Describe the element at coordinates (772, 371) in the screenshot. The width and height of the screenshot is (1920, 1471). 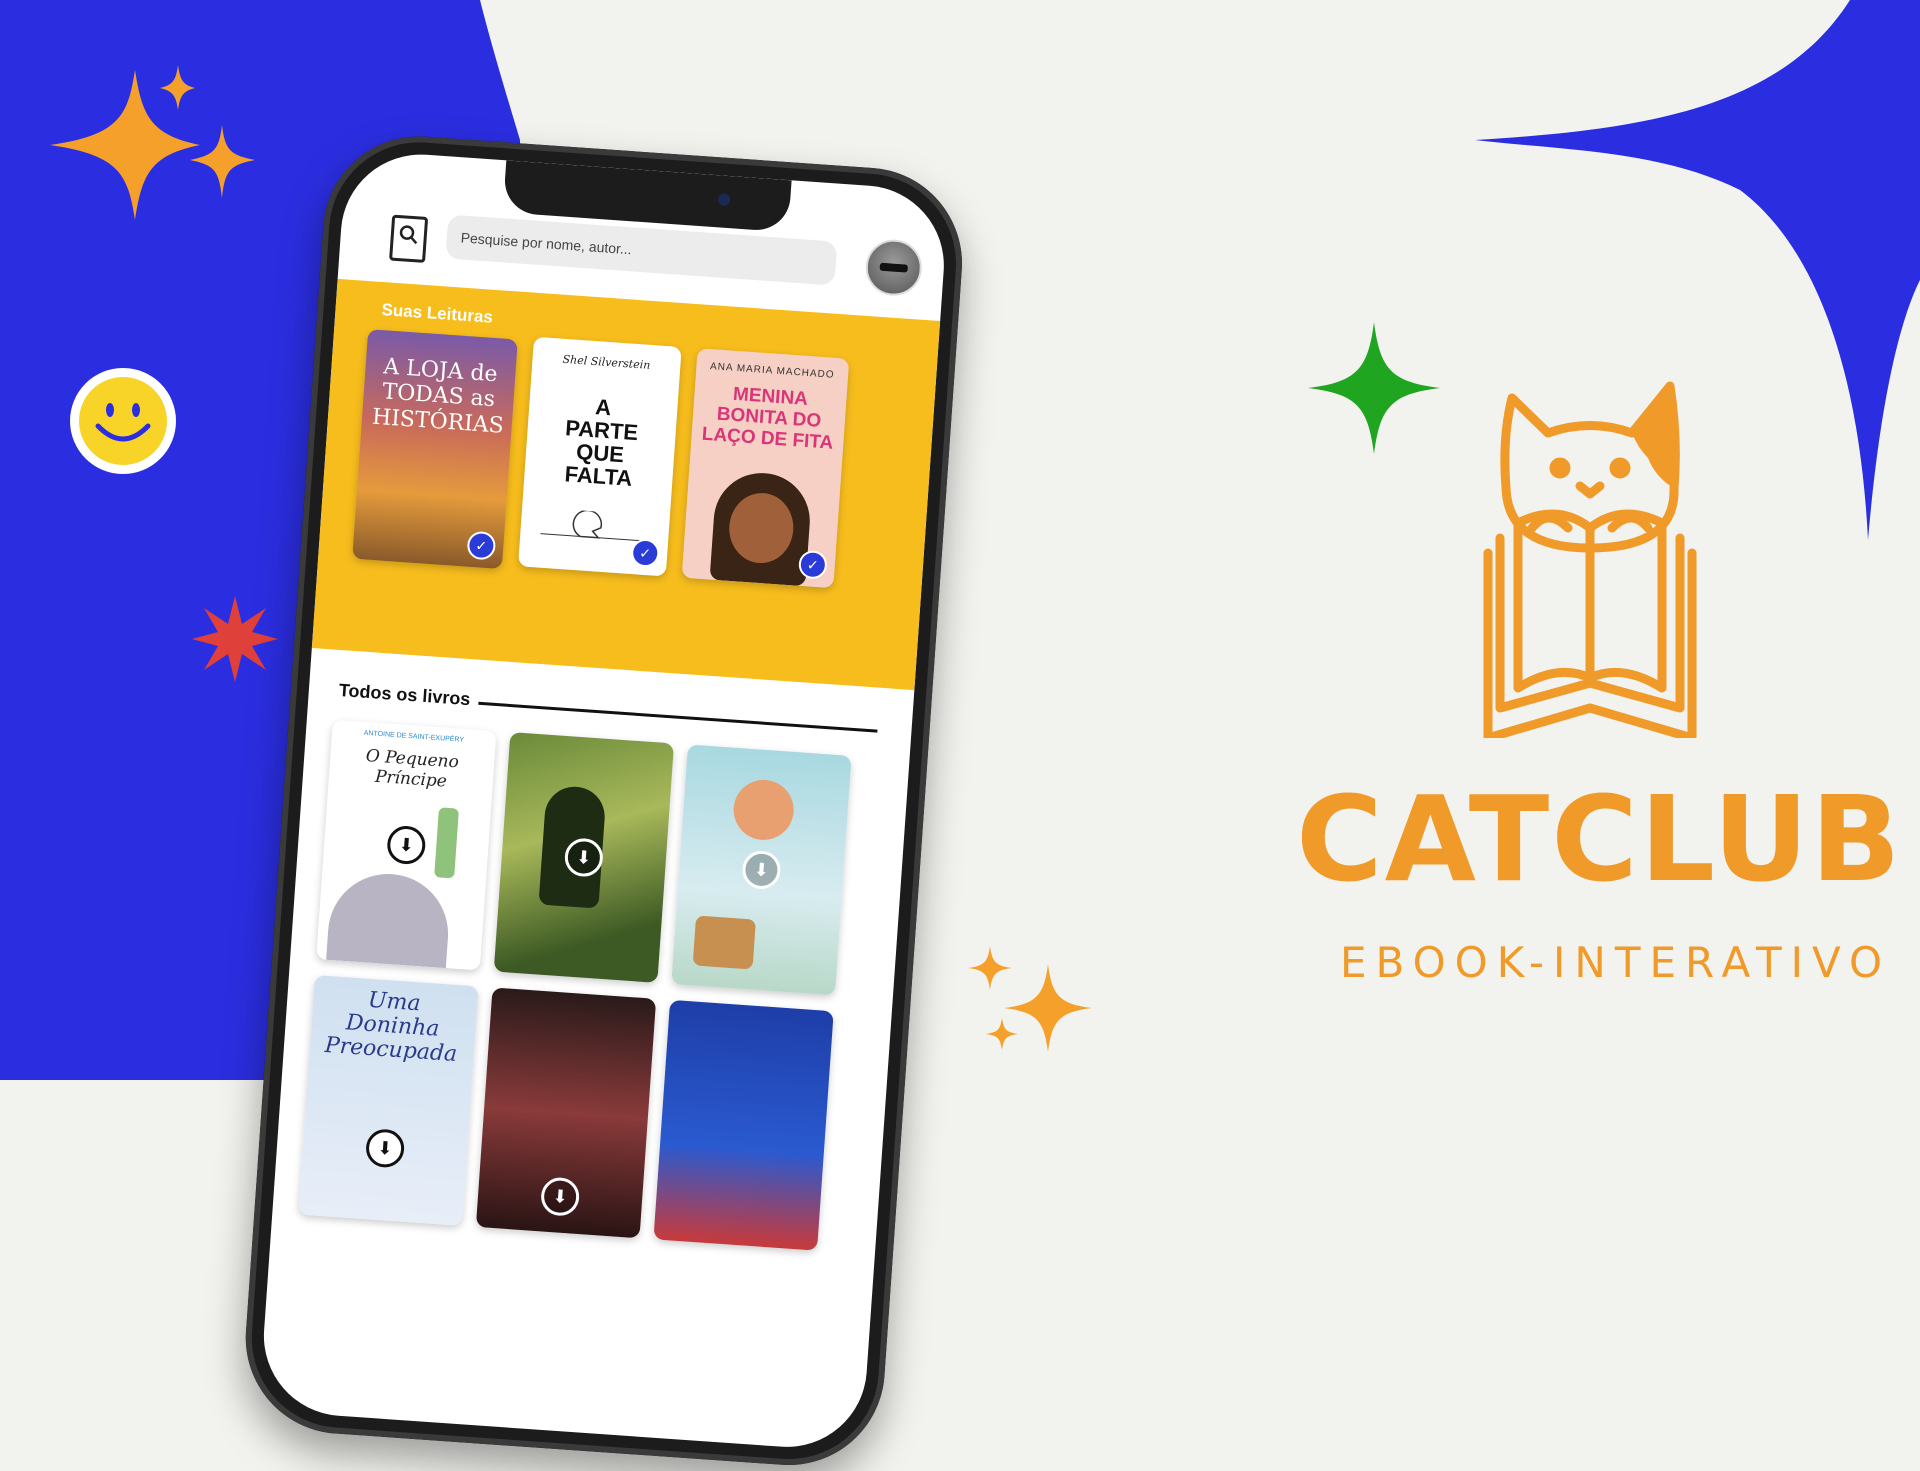
I see `book-author: ANA MARIA MACHADO` at that location.